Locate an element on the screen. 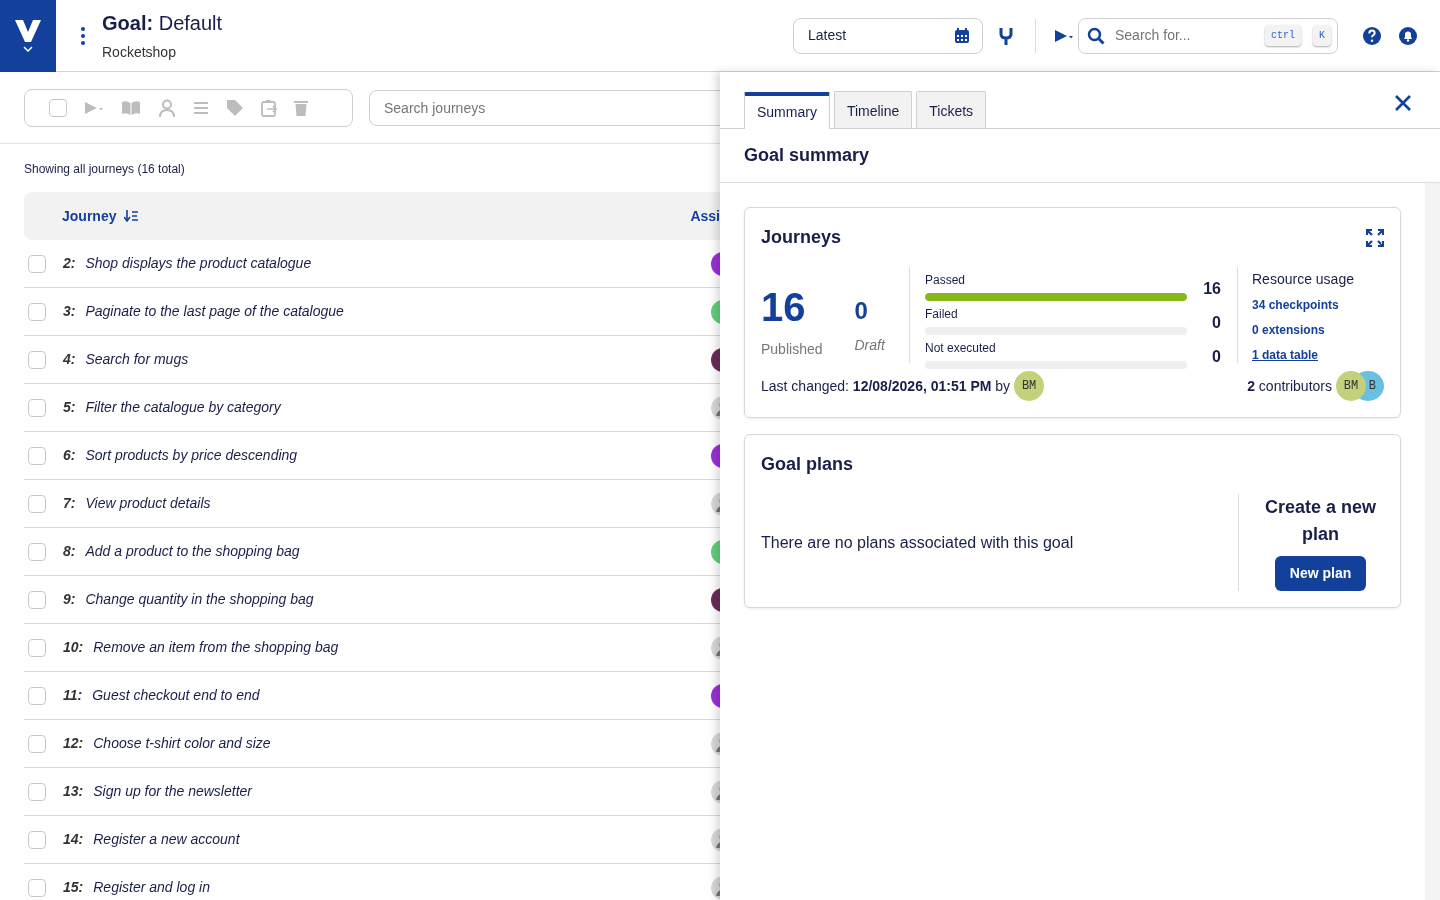 The width and height of the screenshot is (1440, 900). trash-icon is located at coordinates (301, 107).